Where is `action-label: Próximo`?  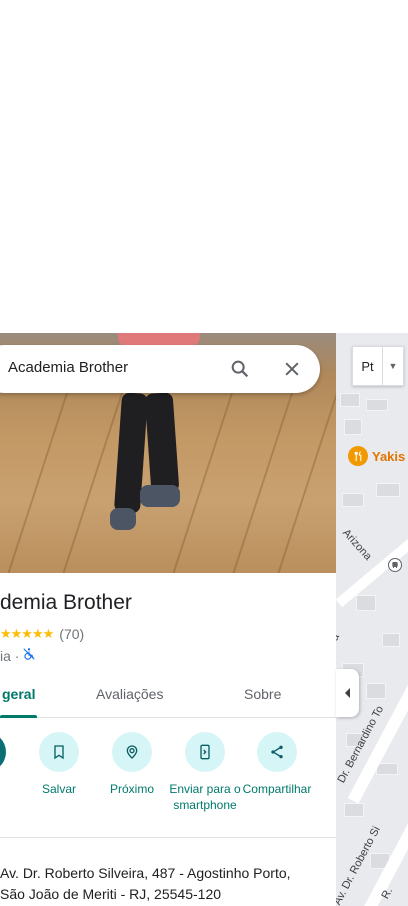 action-label: Próximo is located at coordinates (131, 789).